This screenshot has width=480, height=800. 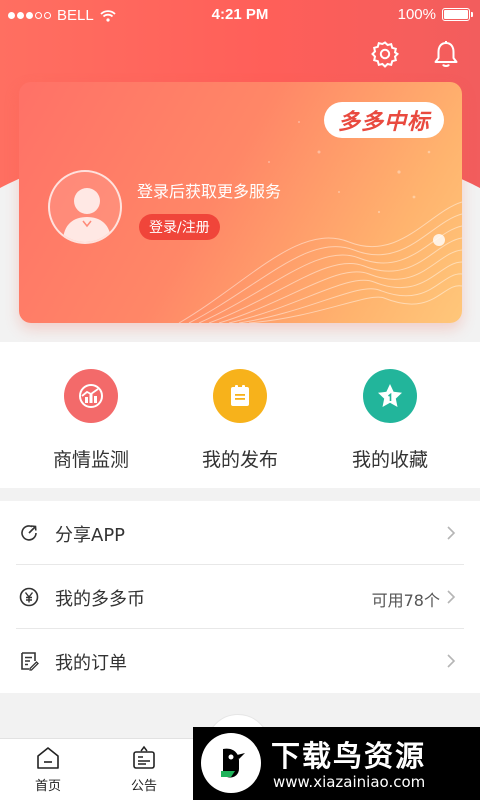 I want to click on login-register-button: 登录/注册, so click(x=179, y=227).